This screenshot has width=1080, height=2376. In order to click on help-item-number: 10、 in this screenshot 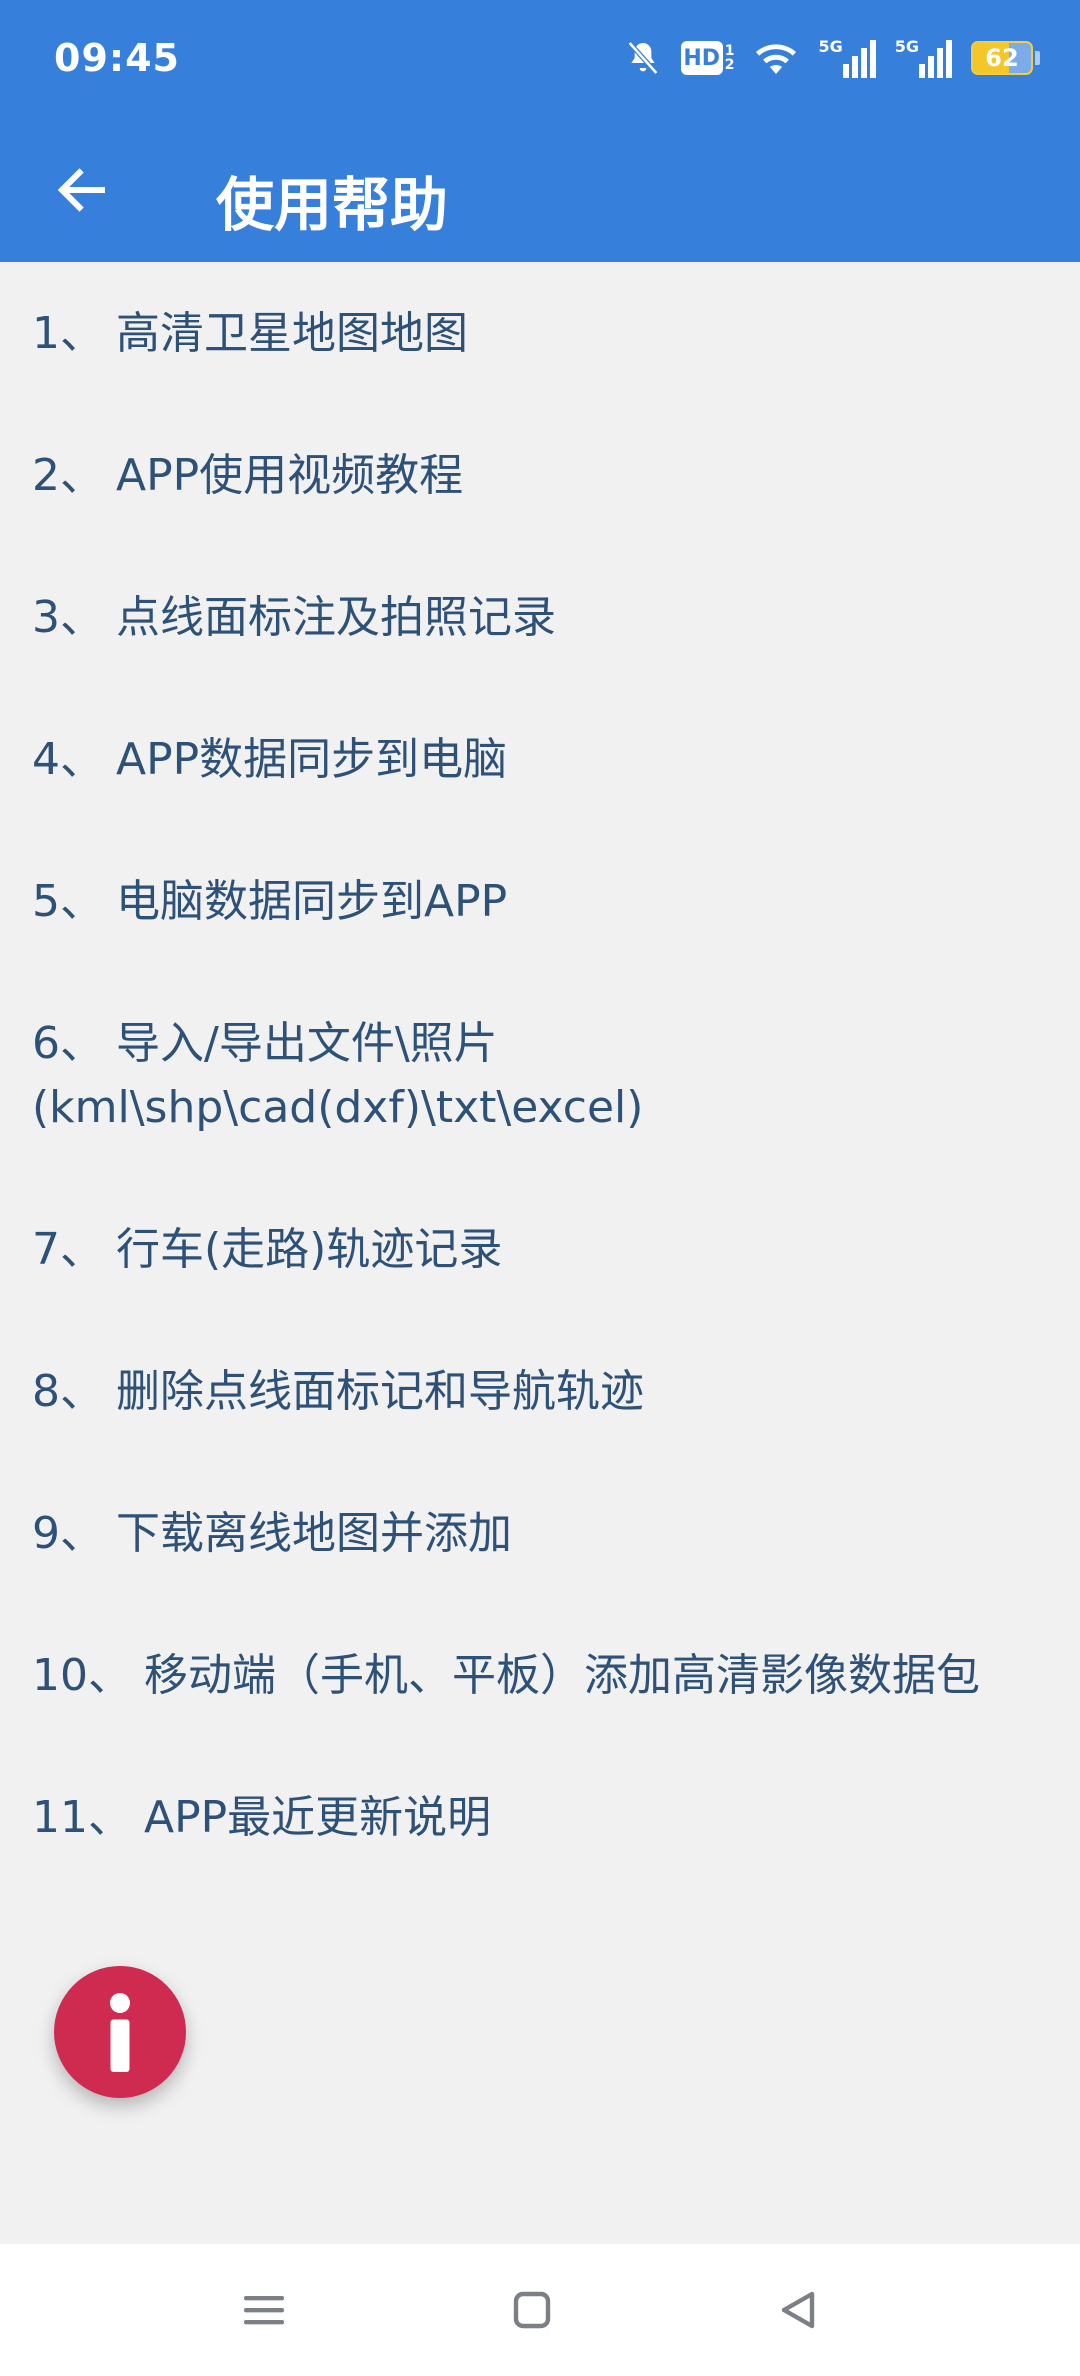, I will do `click(82, 1675)`.